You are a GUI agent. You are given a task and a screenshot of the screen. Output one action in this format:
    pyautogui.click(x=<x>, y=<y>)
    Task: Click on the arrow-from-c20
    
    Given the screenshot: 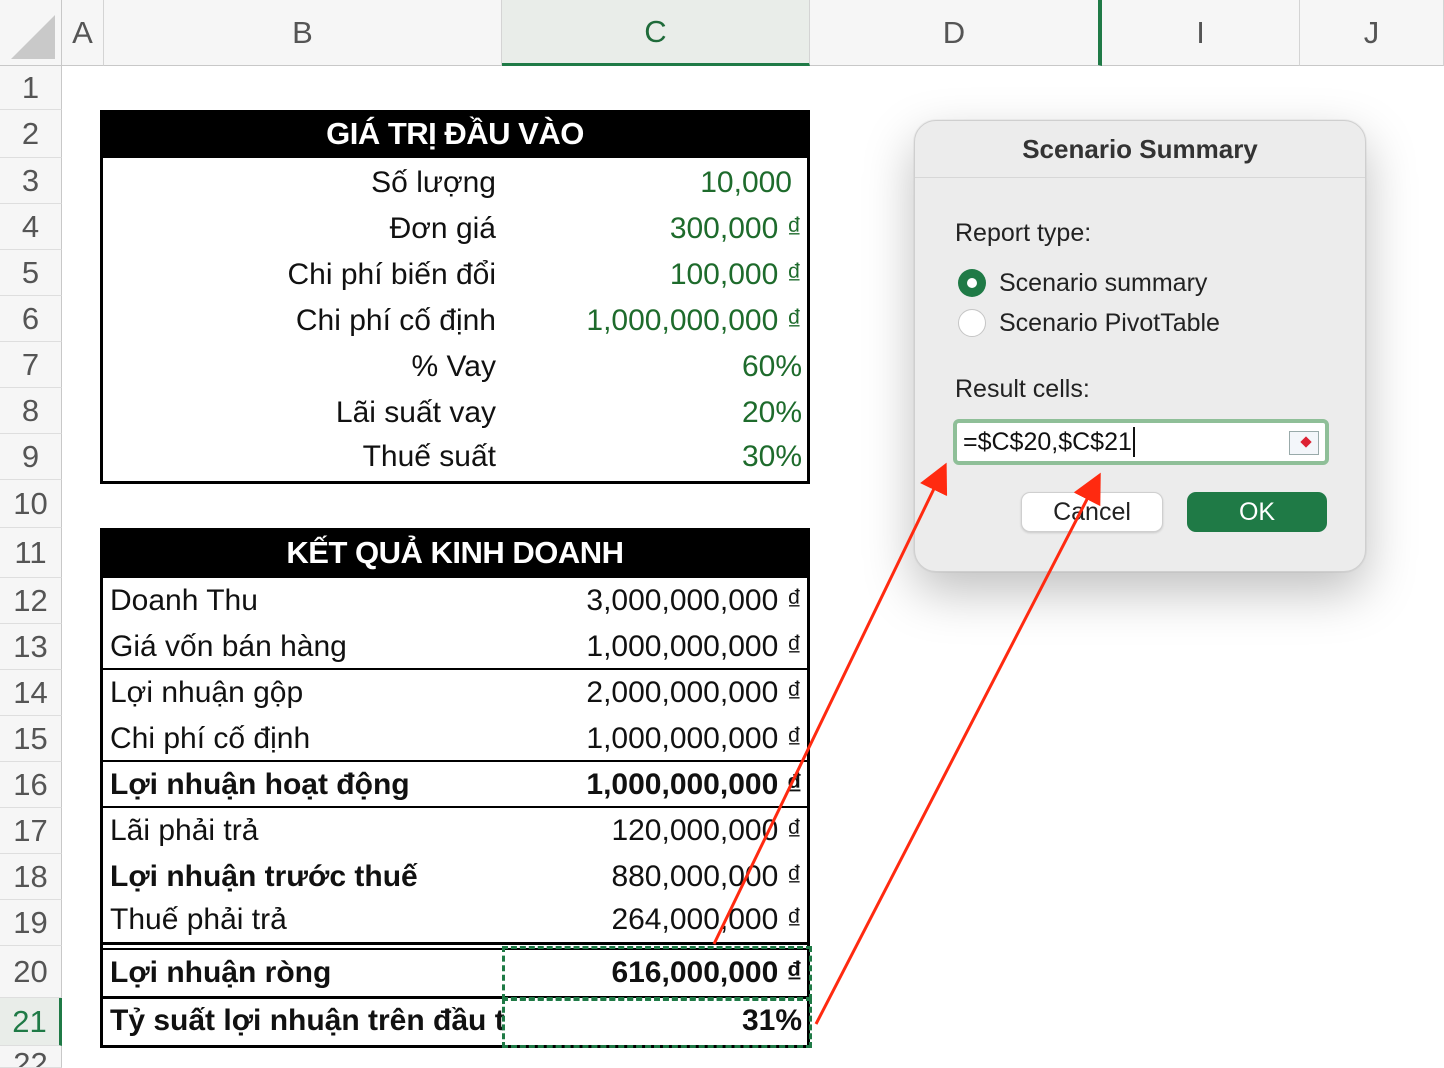 What is the action you would take?
    pyautogui.click(x=830, y=703)
    